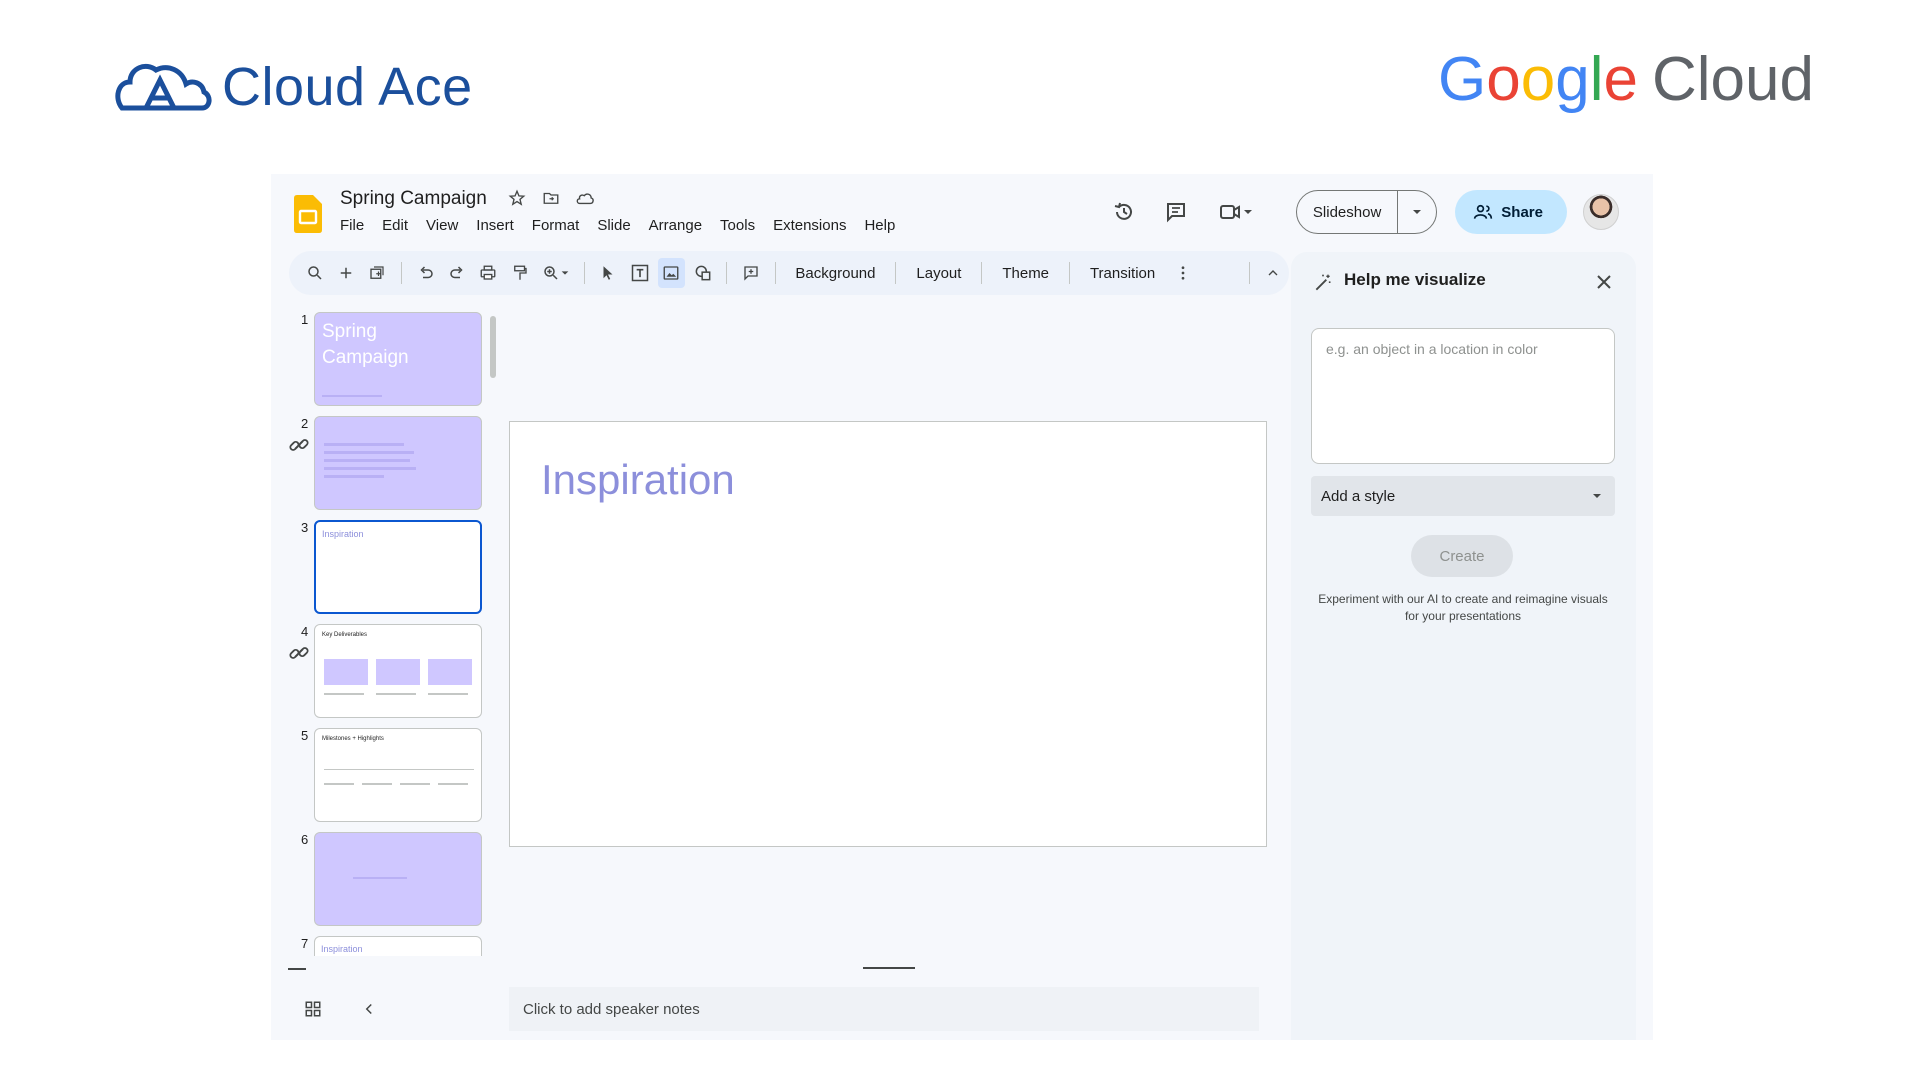 This screenshot has height=1080, width=1920. I want to click on add-icon, so click(345, 273).